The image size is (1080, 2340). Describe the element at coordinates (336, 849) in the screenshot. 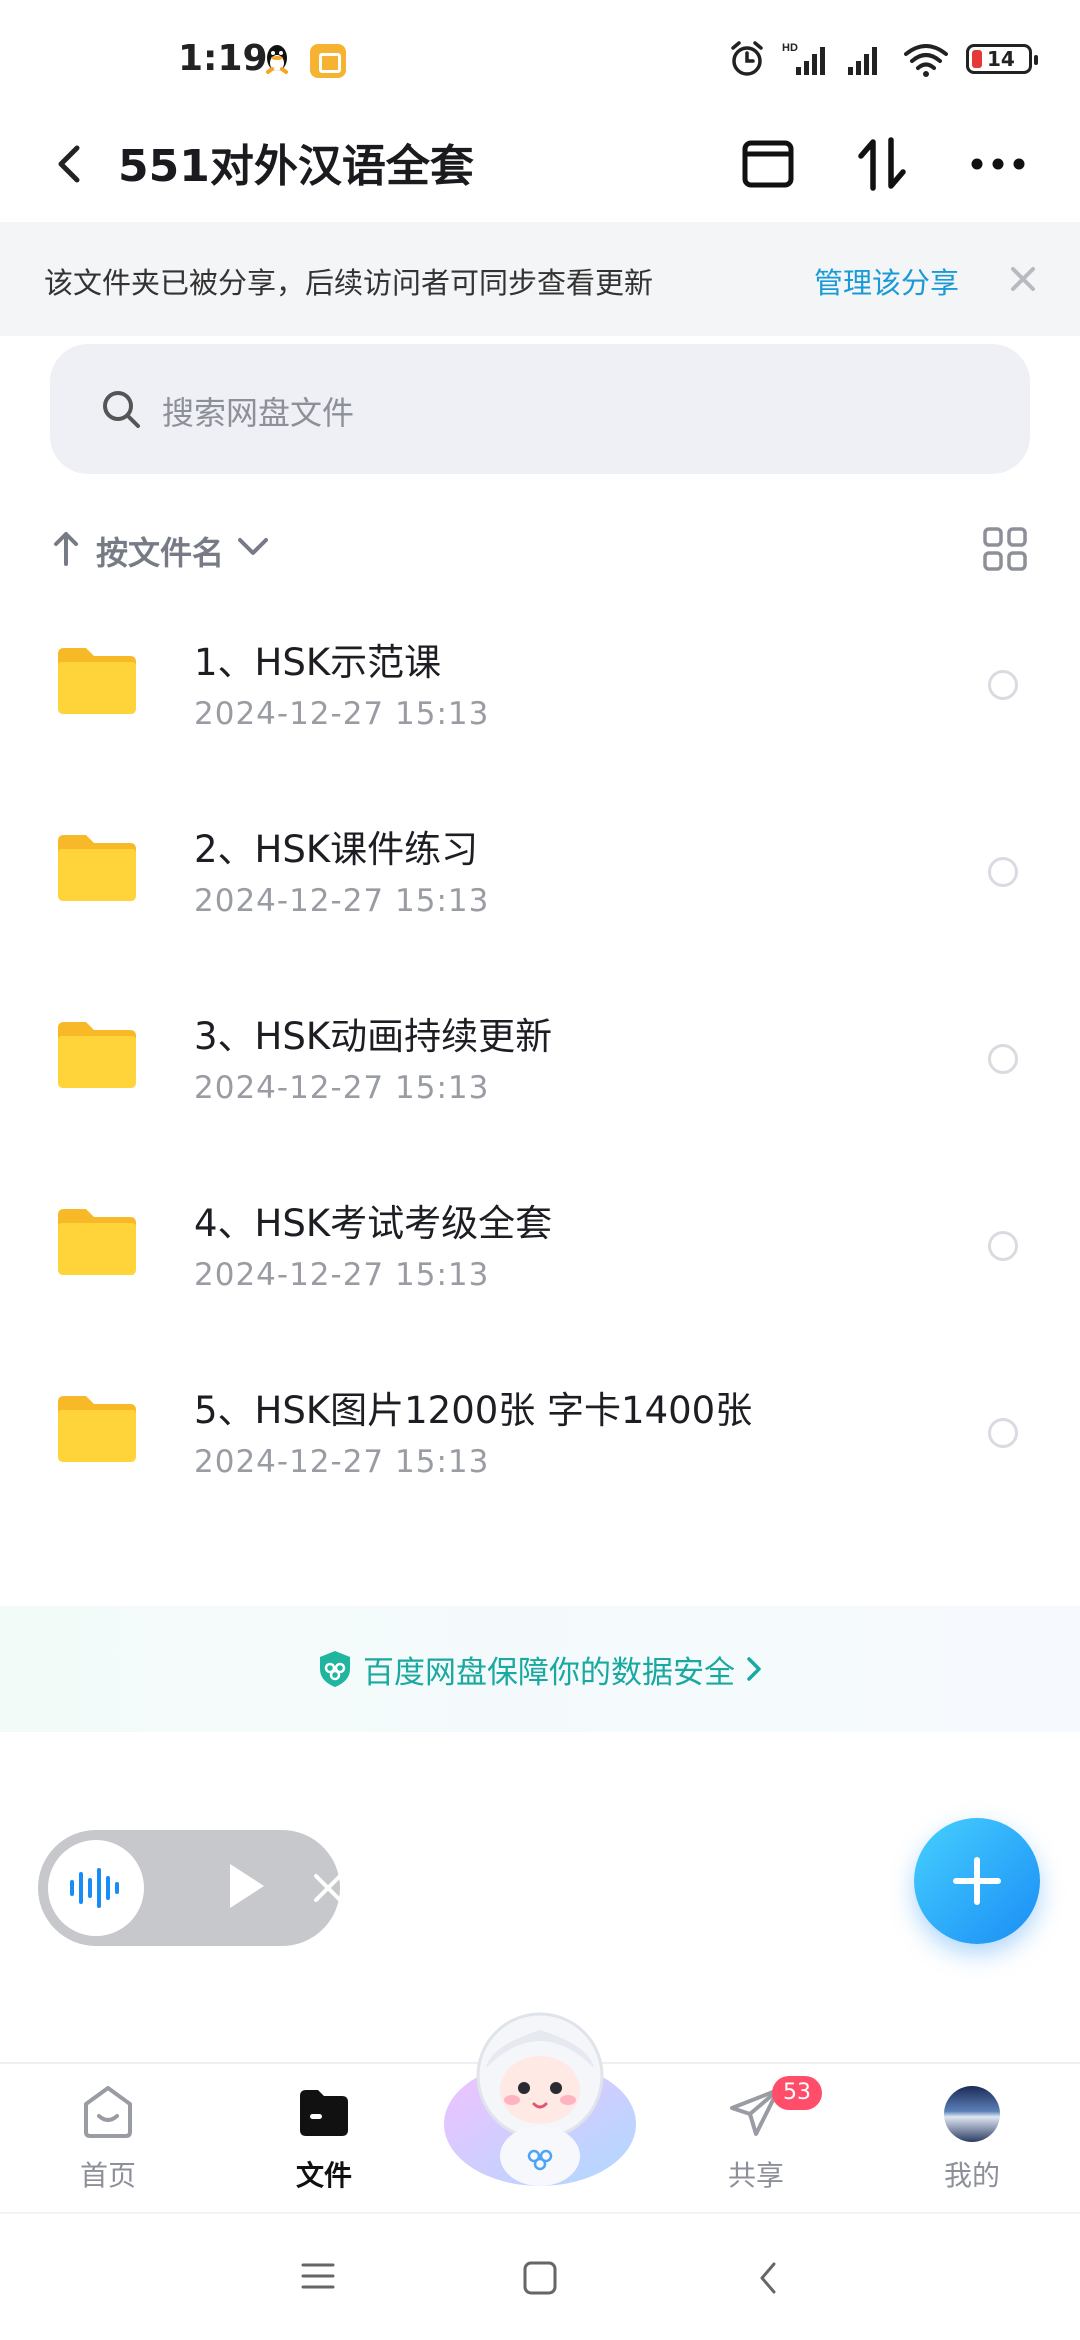

I see `file-name: 2、HSK课件练习` at that location.